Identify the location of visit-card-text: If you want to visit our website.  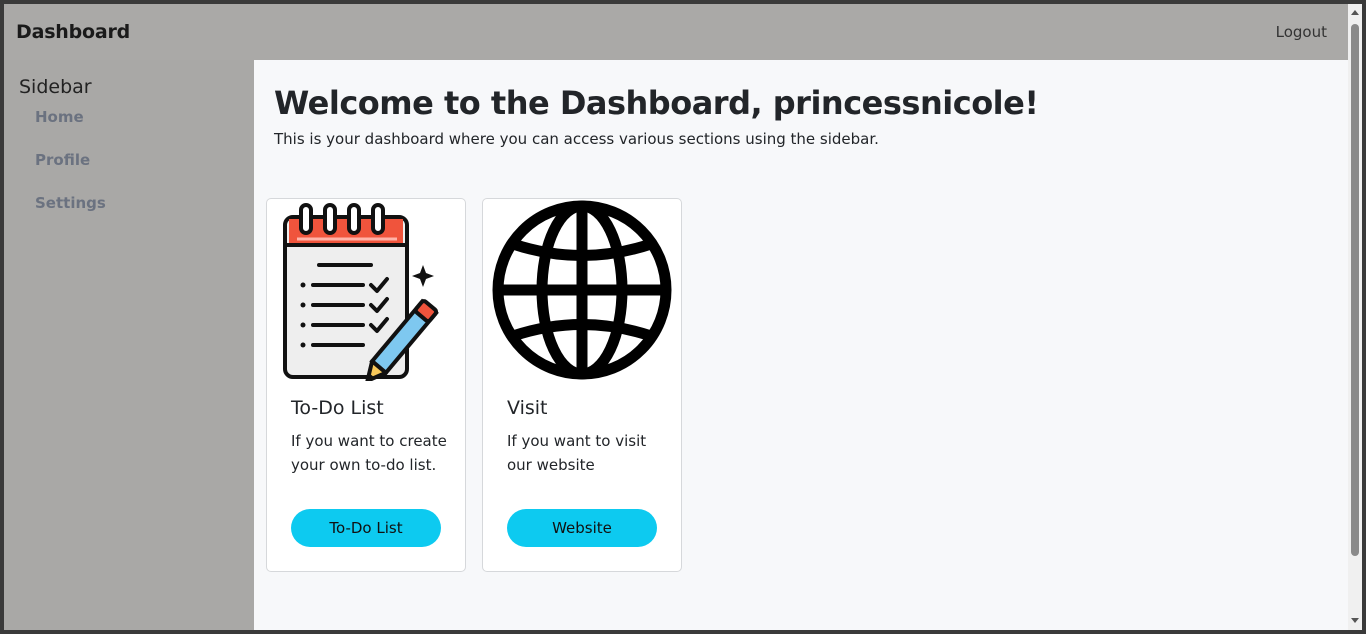
(577, 453).